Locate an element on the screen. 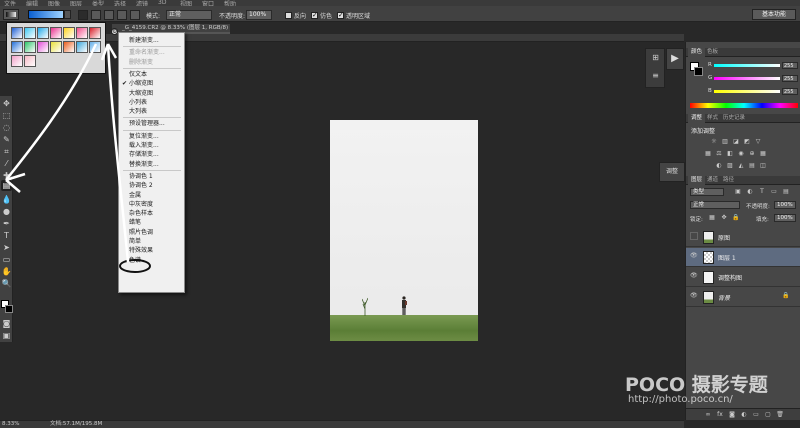 This screenshot has width=800, height=428. link-icon: ∞ is located at coordinates (708, 414).